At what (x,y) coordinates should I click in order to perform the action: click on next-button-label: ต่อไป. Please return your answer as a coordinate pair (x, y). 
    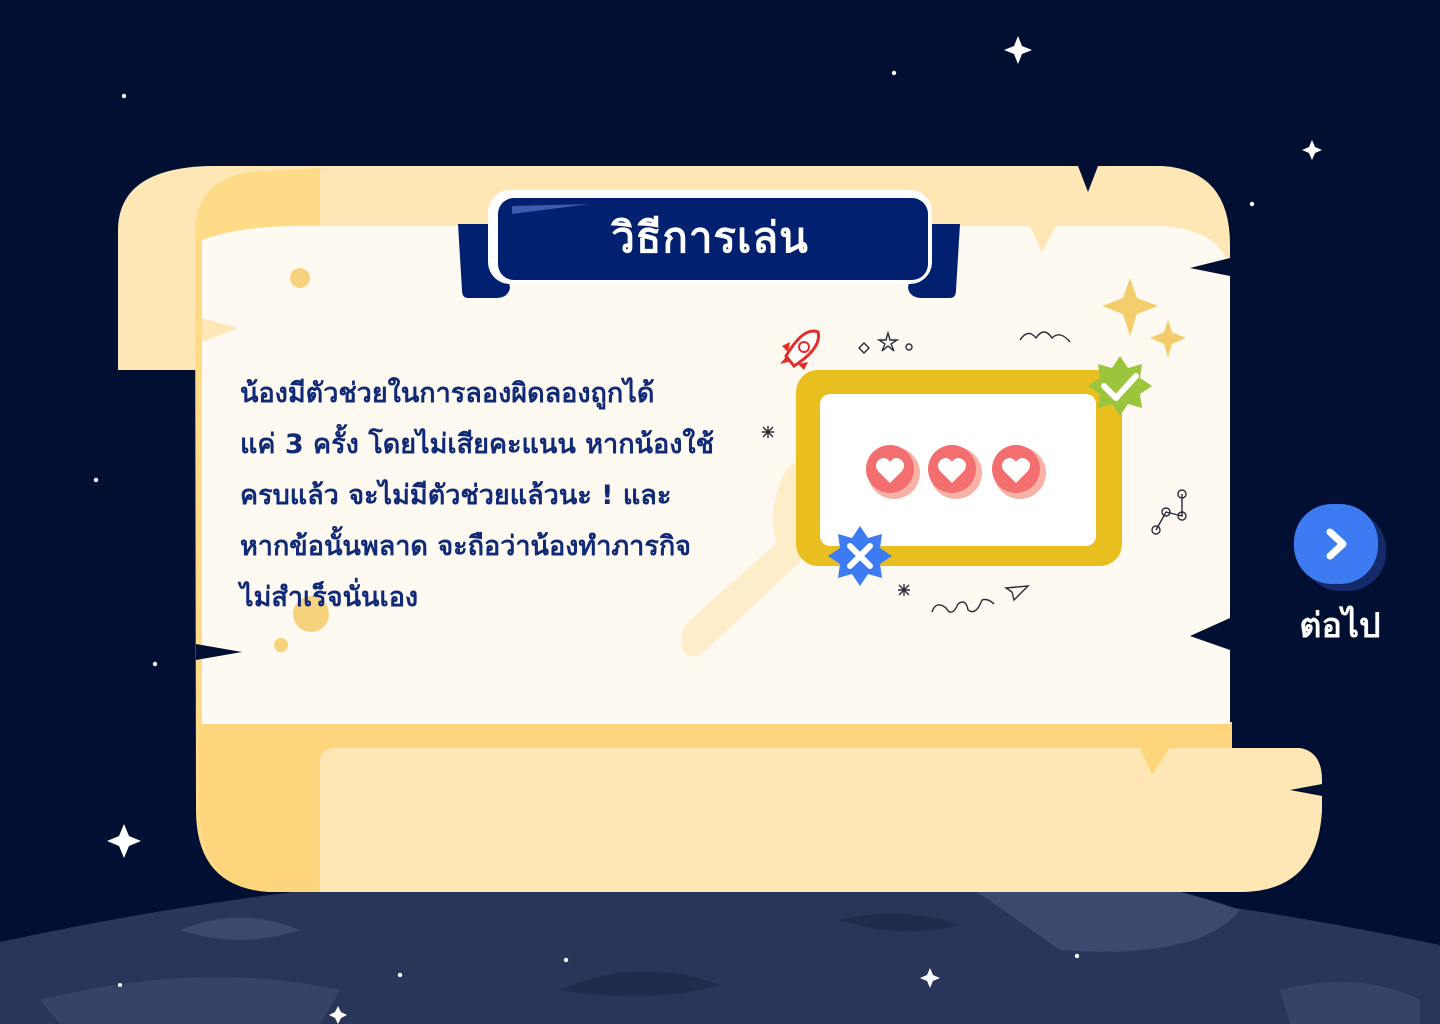
    Looking at the image, I should click on (1340, 625).